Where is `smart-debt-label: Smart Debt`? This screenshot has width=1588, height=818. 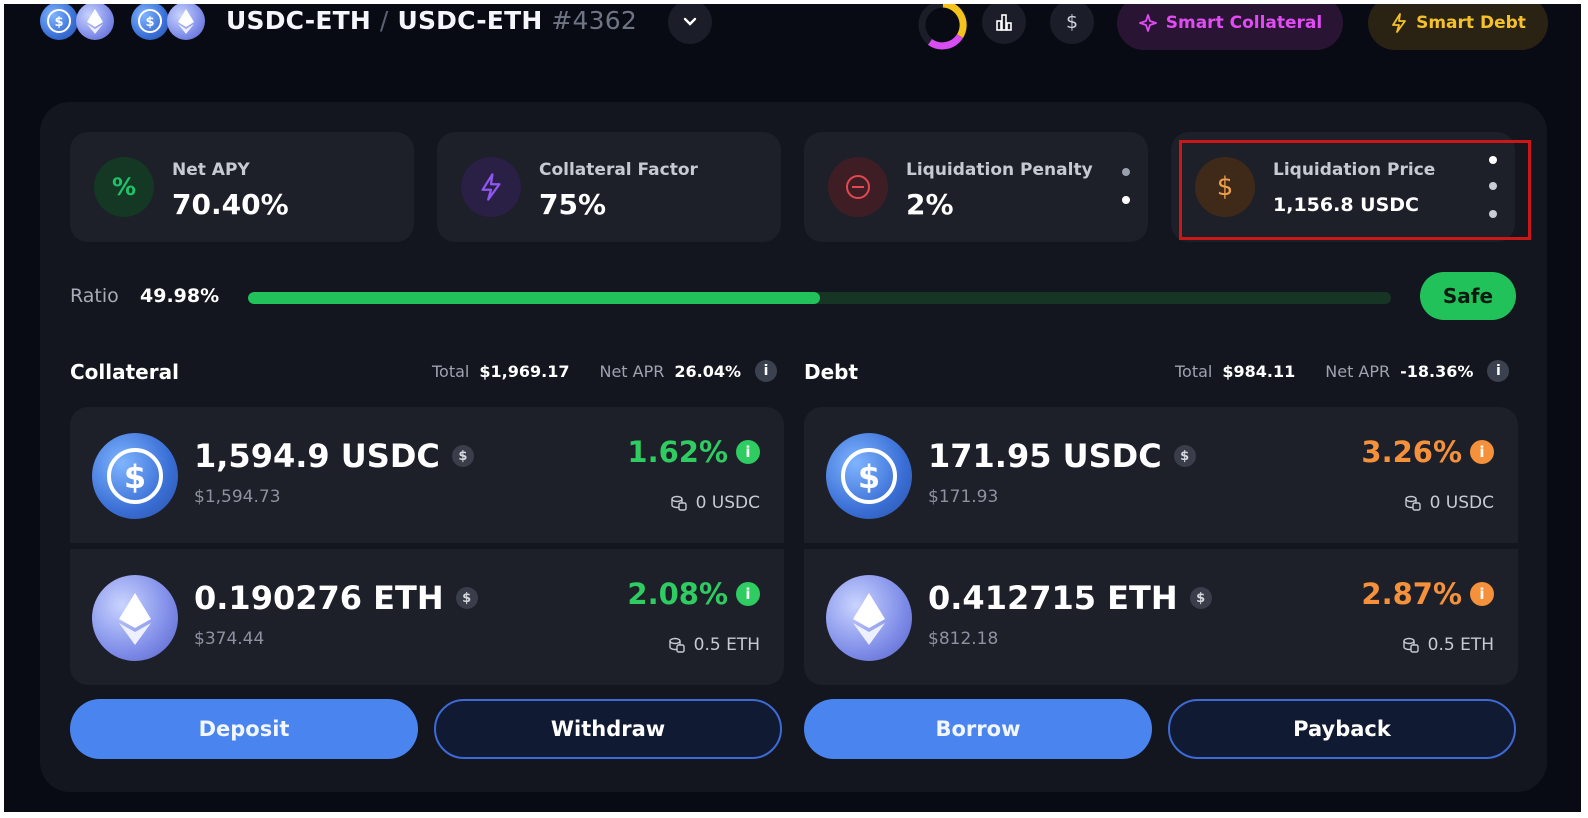 smart-debt-label: Smart Debt is located at coordinates (1471, 23).